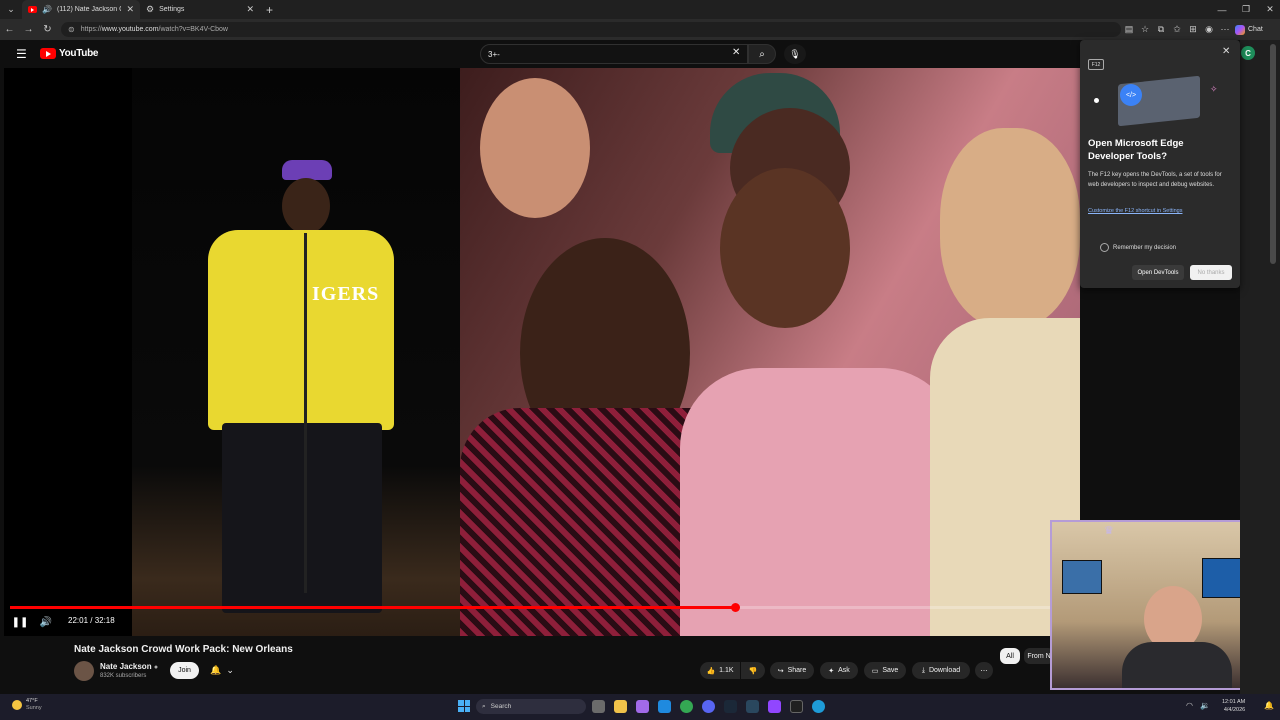 This screenshot has width=1280, height=720. Describe the element at coordinates (1010, 656) in the screenshot. I see `chip-all: All` at that location.